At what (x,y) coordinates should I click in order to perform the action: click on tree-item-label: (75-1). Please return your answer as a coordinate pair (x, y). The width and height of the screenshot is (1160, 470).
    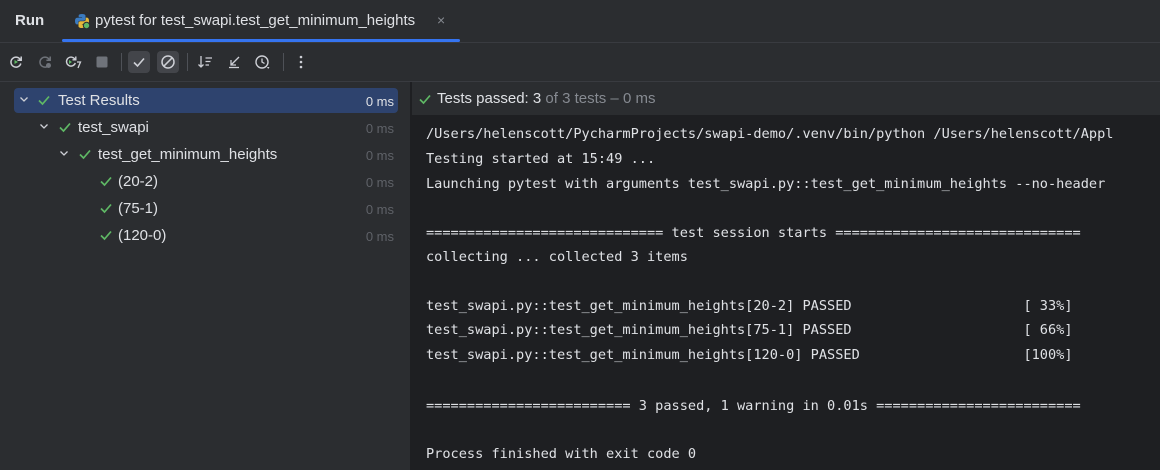
    Looking at the image, I should click on (138, 208).